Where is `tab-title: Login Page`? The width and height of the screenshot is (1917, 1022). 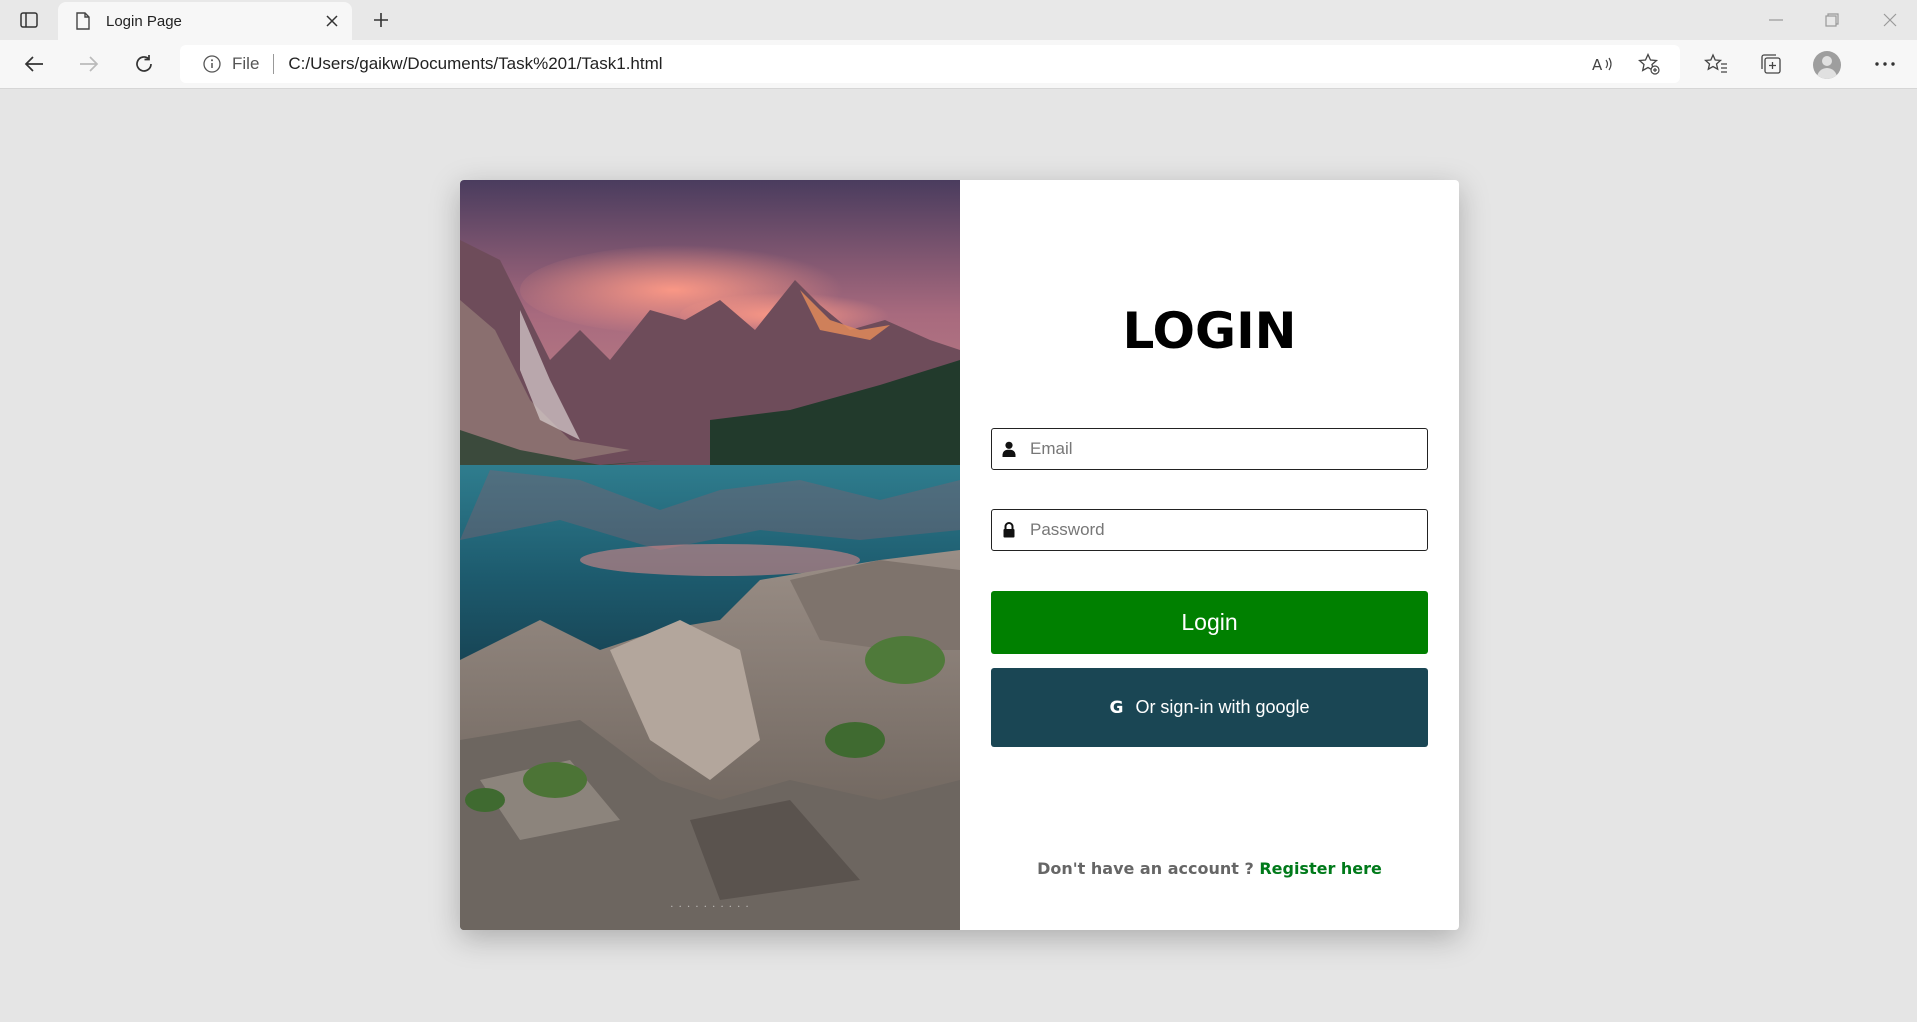
tab-title: Login Page is located at coordinates (144, 21).